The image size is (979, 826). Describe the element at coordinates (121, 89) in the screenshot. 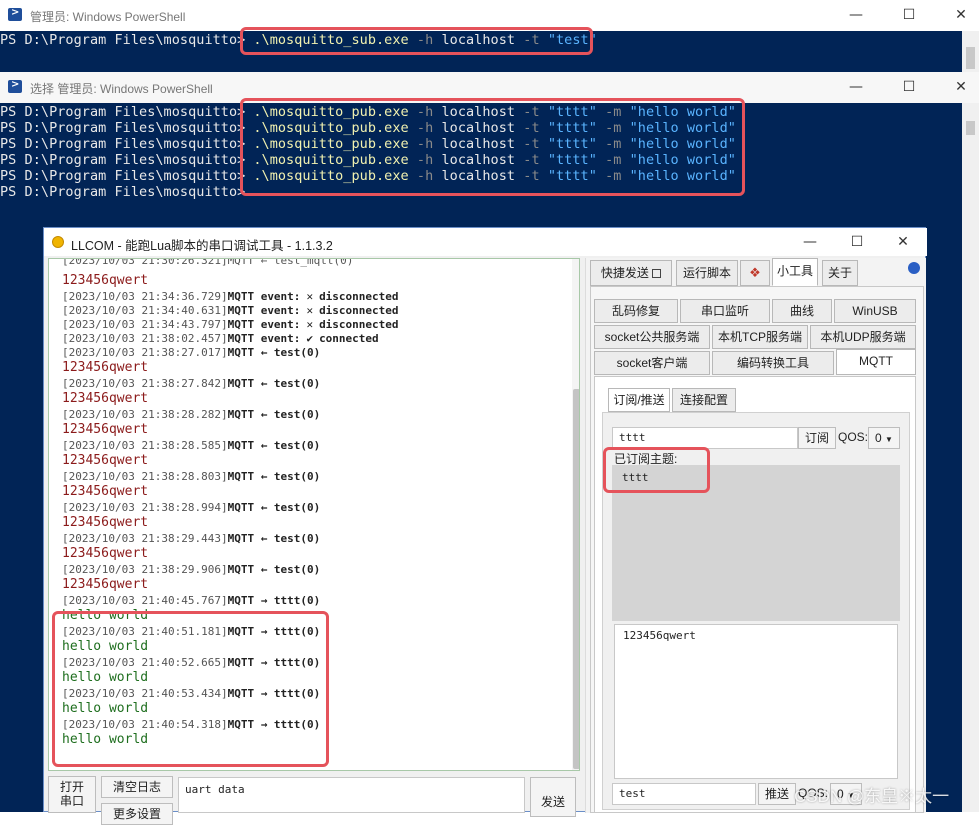

I see `ps-pub-title: 选择 管理员: Windows PowerShell` at that location.